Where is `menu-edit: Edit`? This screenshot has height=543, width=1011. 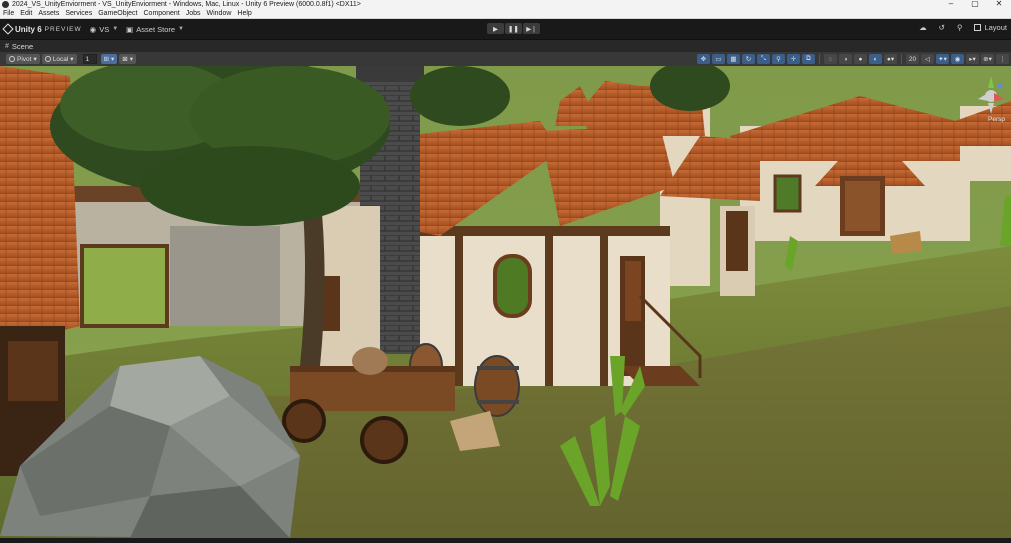 menu-edit: Edit is located at coordinates (26, 13).